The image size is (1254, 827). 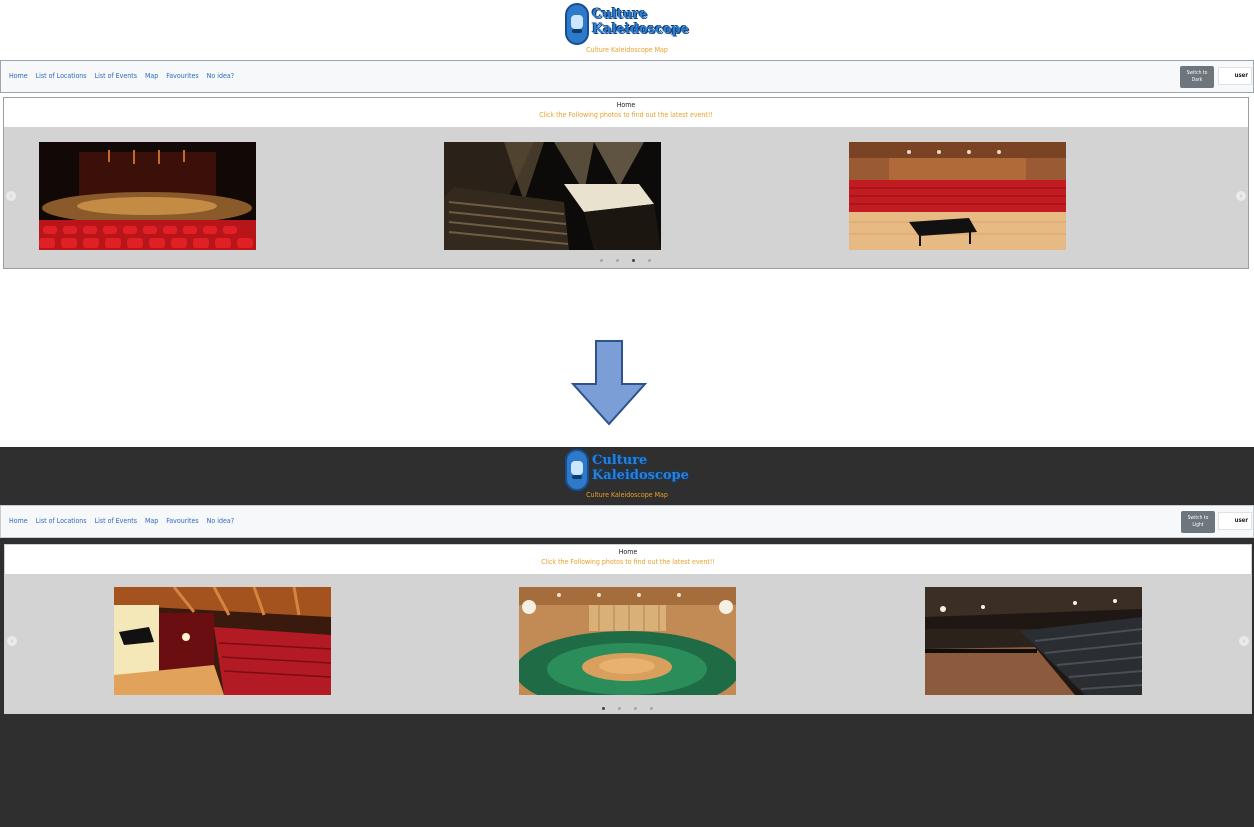 I want to click on down-arrow-icon, so click(x=609, y=383).